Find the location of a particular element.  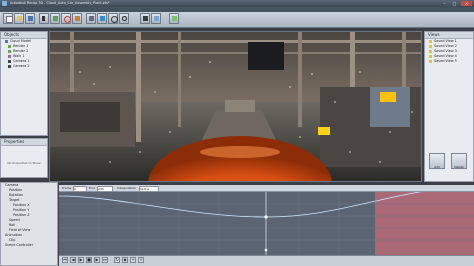

previous-frame-button: ◀ is located at coordinates (73, 260).